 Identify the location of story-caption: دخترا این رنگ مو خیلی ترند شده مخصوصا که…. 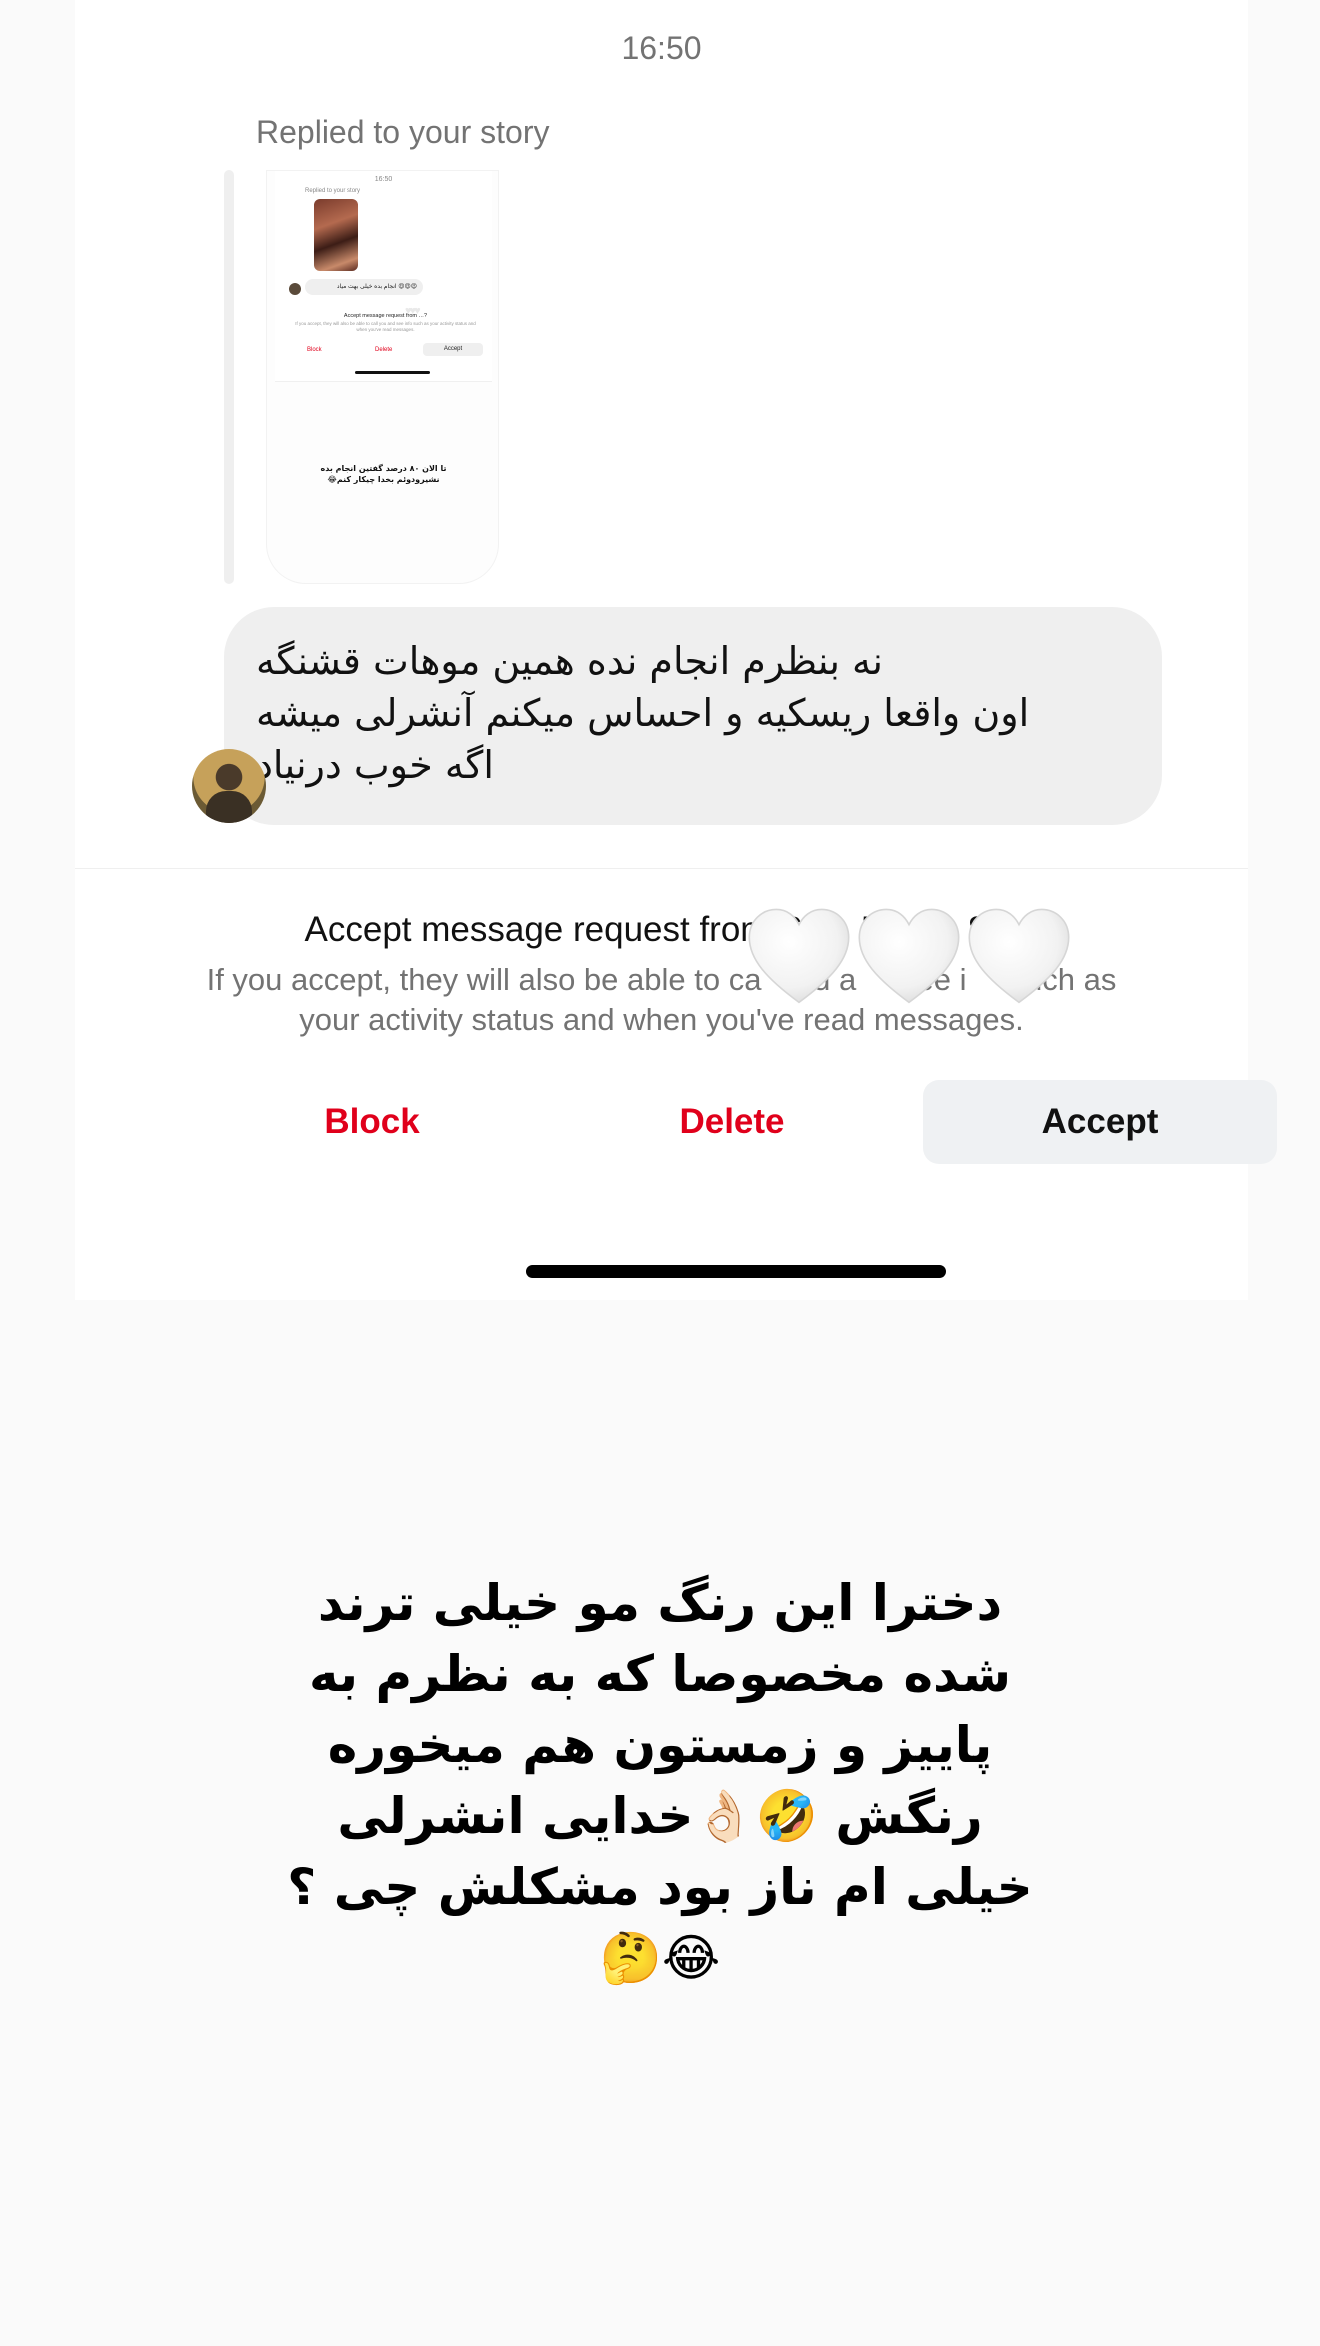
(660, 1780).